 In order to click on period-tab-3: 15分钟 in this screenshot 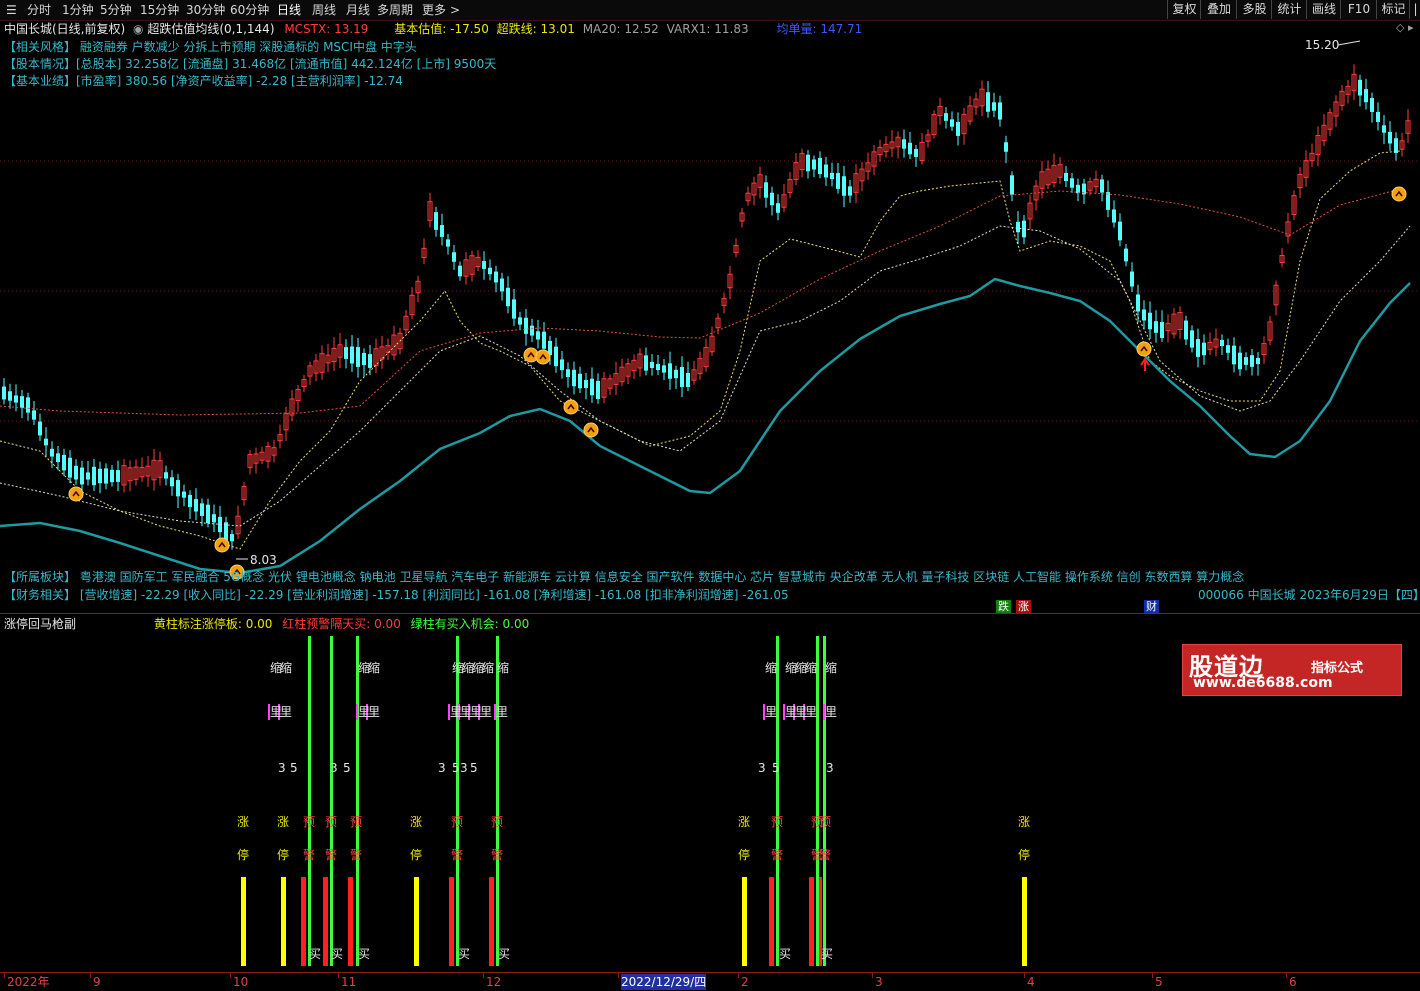, I will do `click(159, 10)`.